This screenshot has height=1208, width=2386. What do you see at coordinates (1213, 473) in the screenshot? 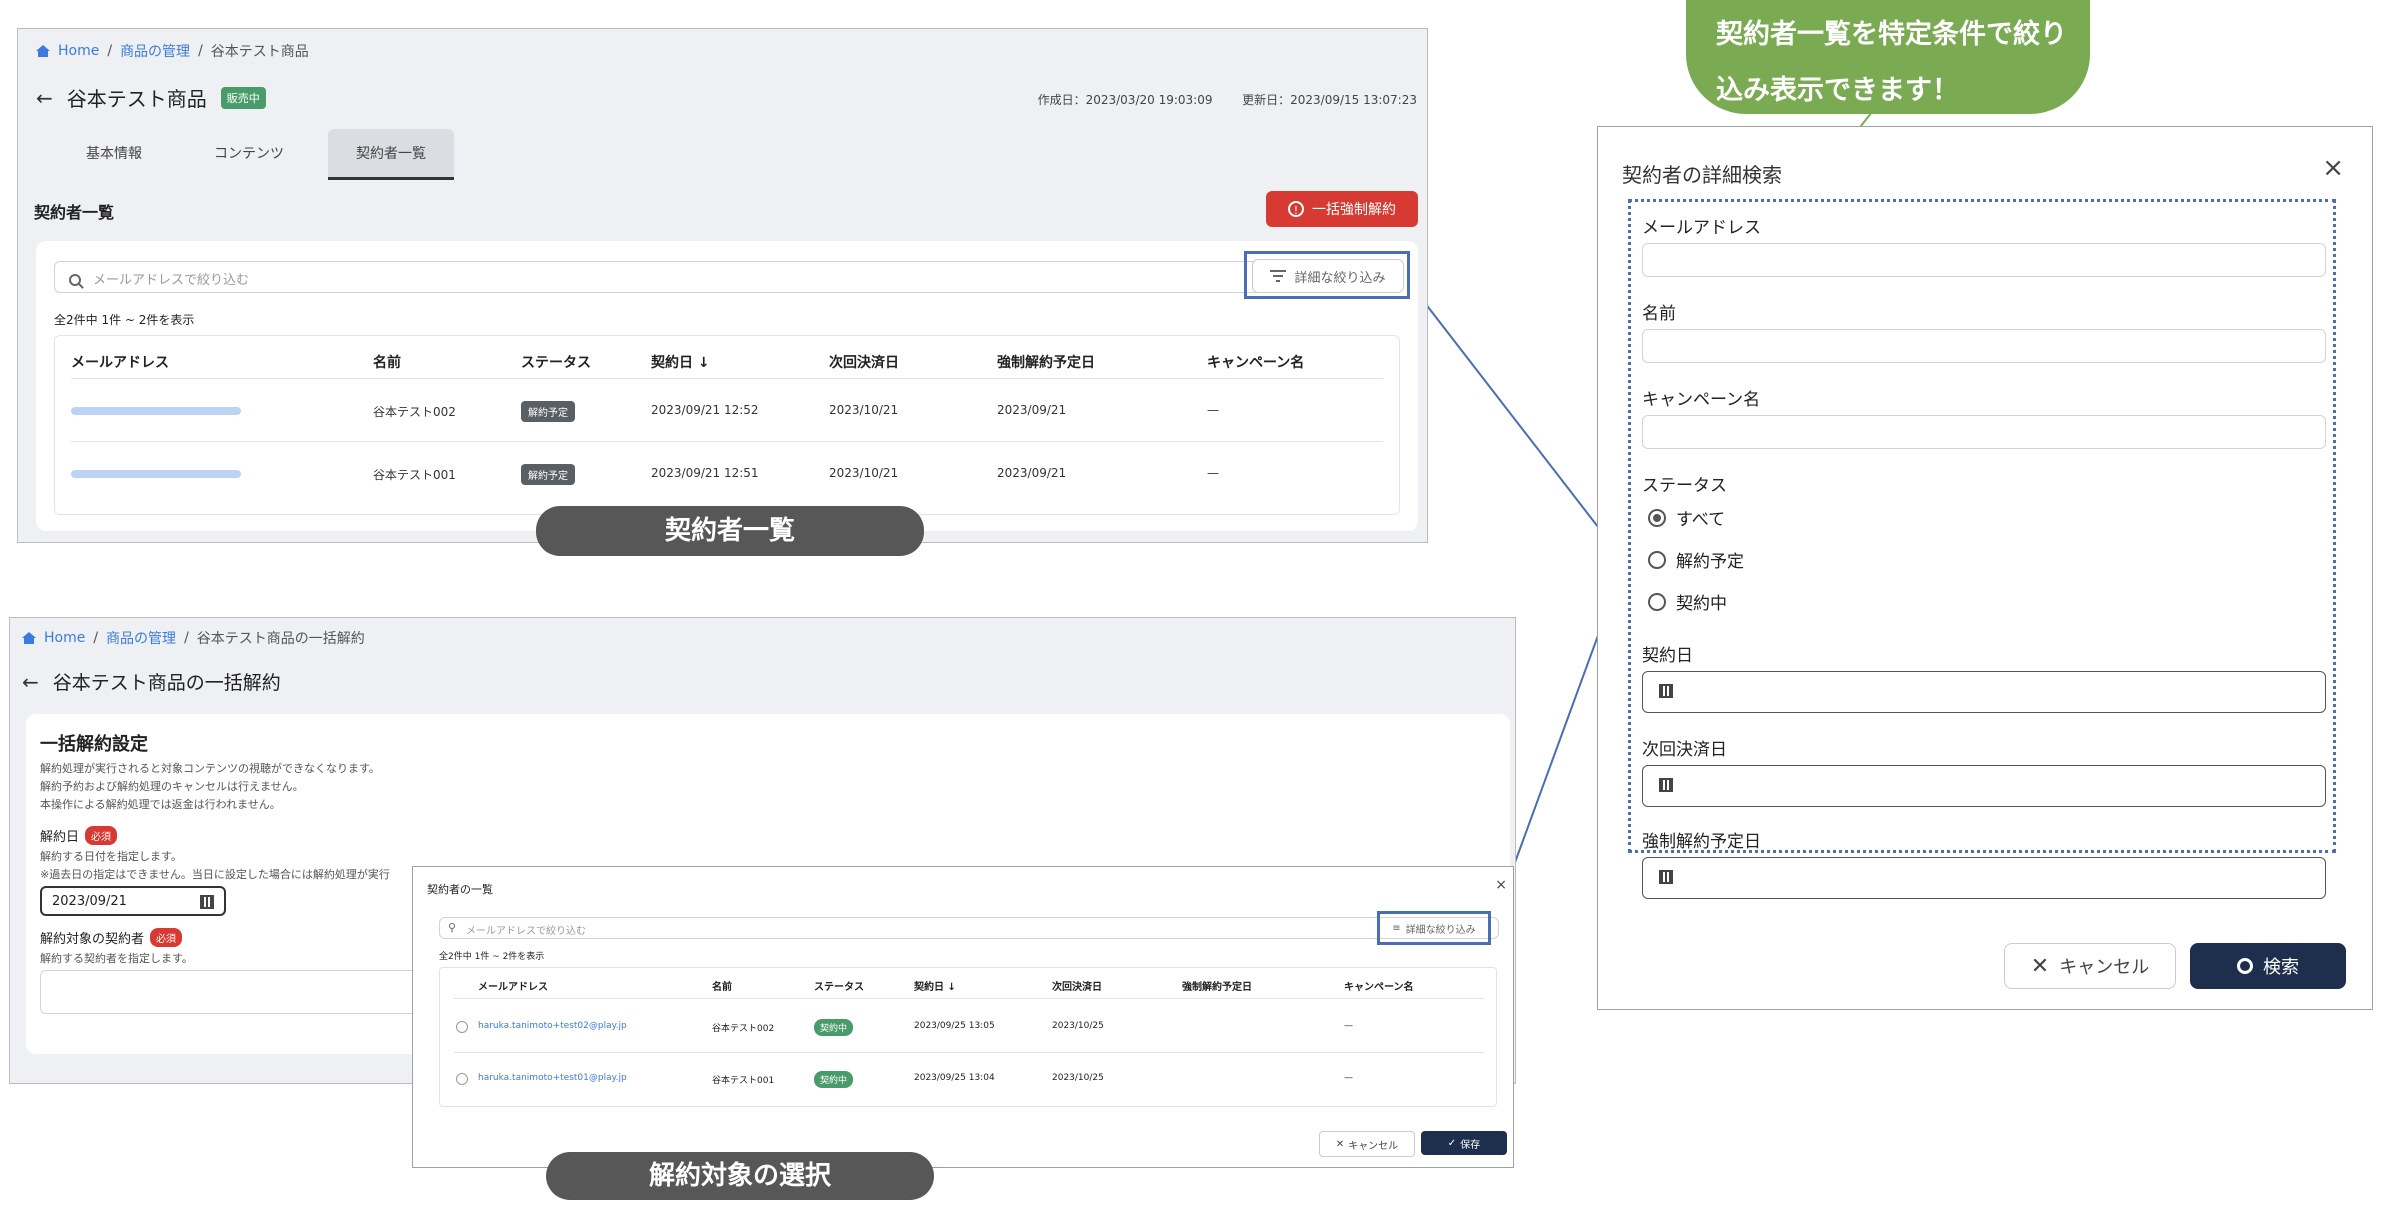
I see `row-campaign: —` at bounding box center [1213, 473].